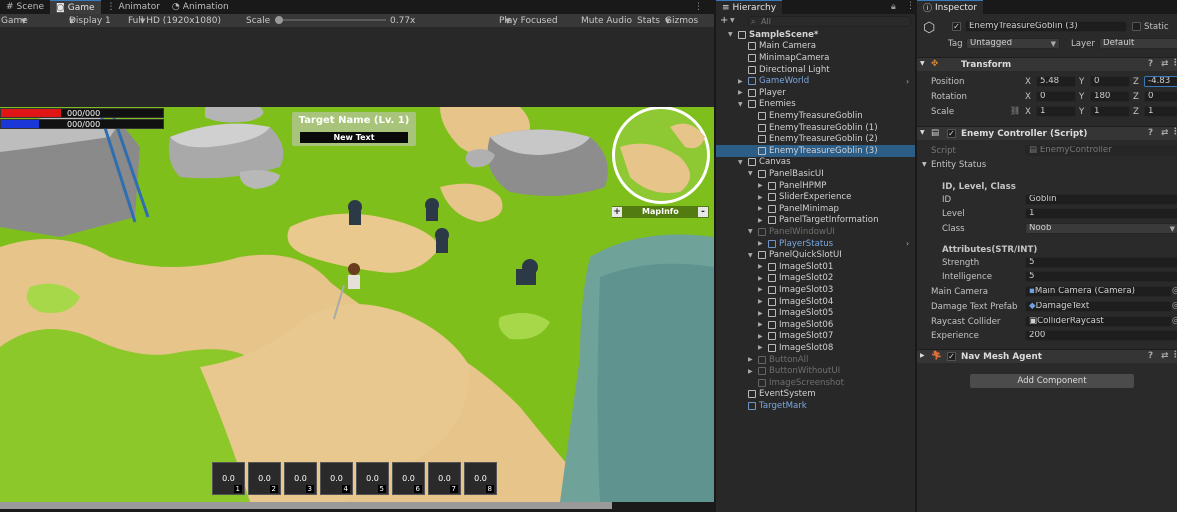 The image size is (1177, 512). I want to click on static-checkbox, so click(1136, 26).